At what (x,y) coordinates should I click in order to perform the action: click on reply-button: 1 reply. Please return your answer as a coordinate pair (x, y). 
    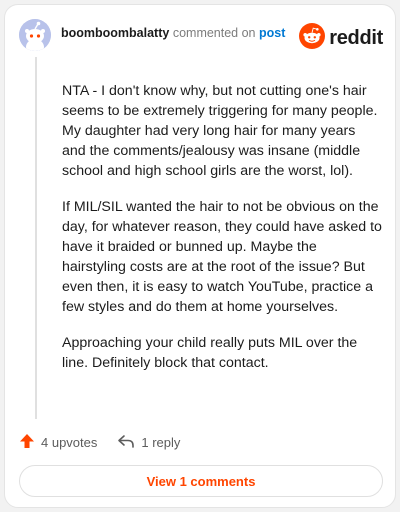
    Looking at the image, I should click on (148, 442).